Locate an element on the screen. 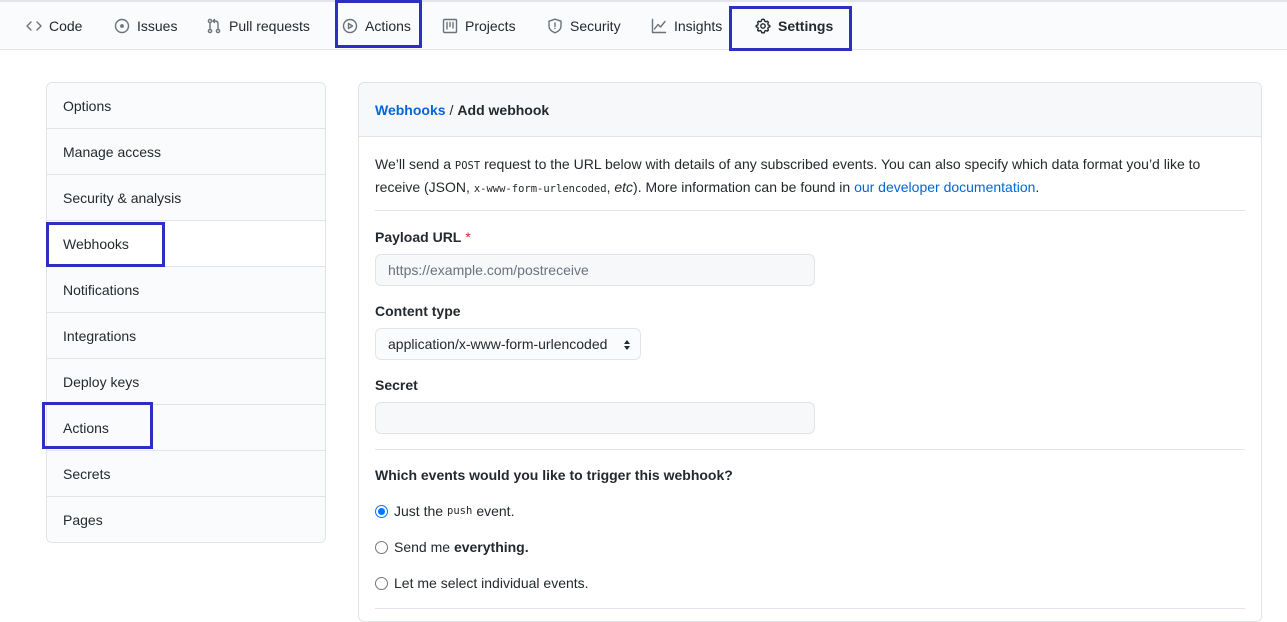 The height and width of the screenshot is (622, 1287). tab-settings-label: Settings is located at coordinates (806, 26).